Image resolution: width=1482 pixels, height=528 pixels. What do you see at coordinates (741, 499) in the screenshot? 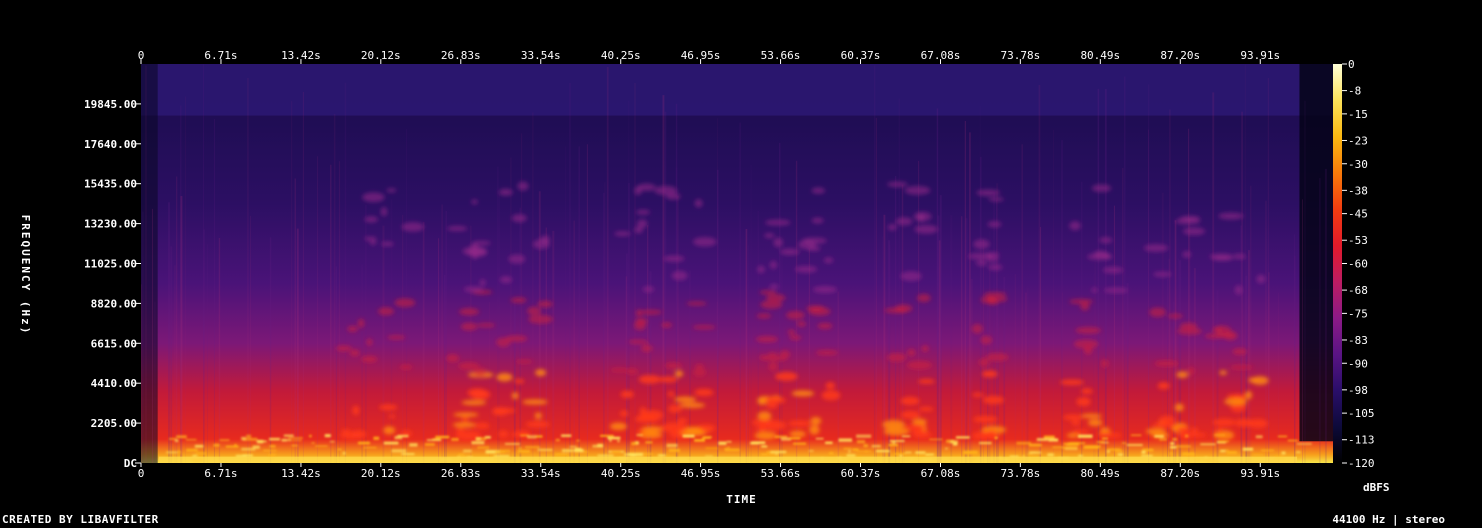
I see `x-axis-title: TIME` at bounding box center [741, 499].